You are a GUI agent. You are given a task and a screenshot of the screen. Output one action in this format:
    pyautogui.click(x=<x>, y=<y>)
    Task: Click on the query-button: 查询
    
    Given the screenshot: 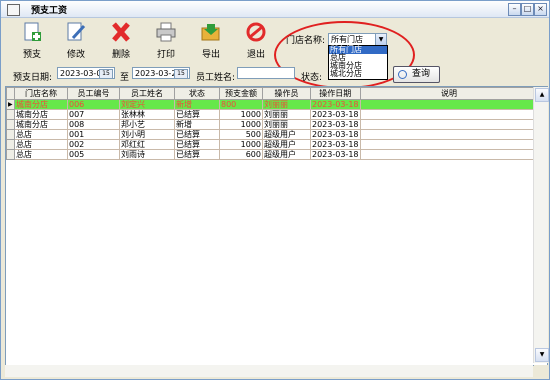 What is the action you would take?
    pyautogui.click(x=416, y=74)
    